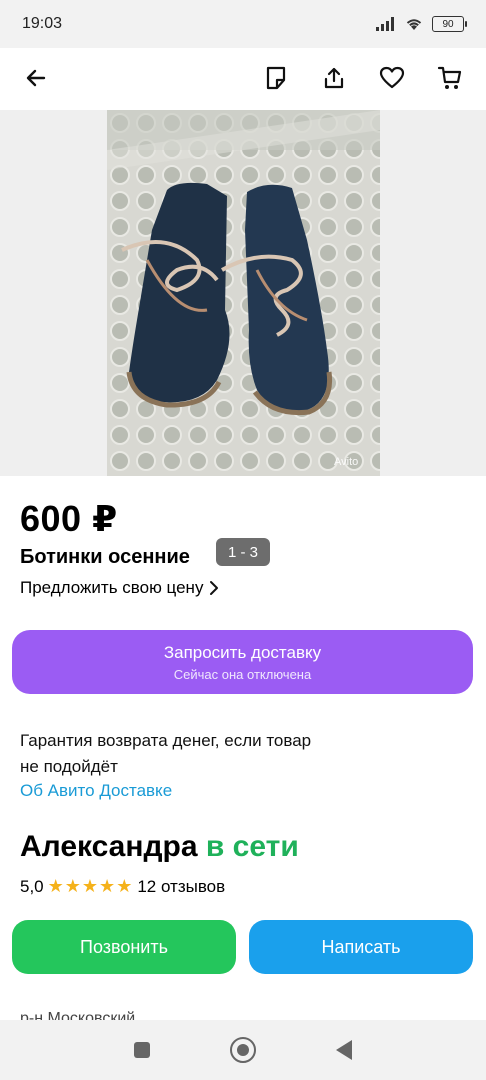 Image resolution: width=486 pixels, height=1080 pixels. I want to click on offer-price-link: Предложить свою цену, so click(119, 588).